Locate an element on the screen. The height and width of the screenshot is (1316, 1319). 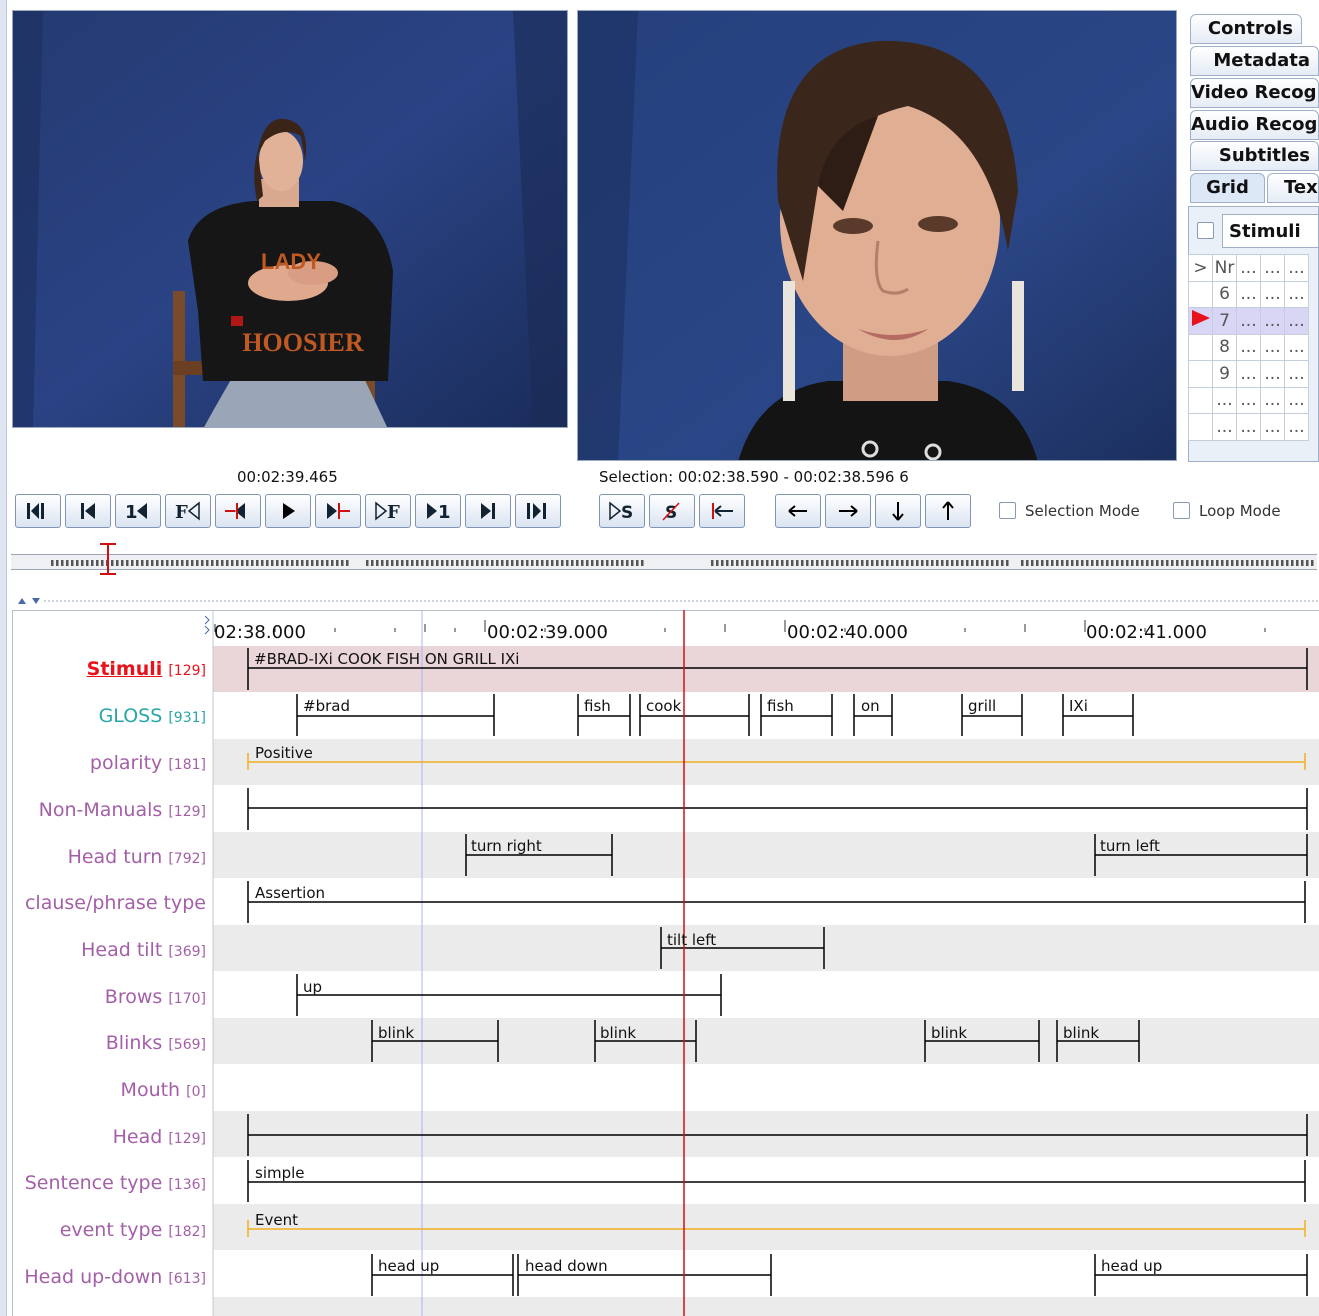
tier-count: [931] is located at coordinates (187, 718).